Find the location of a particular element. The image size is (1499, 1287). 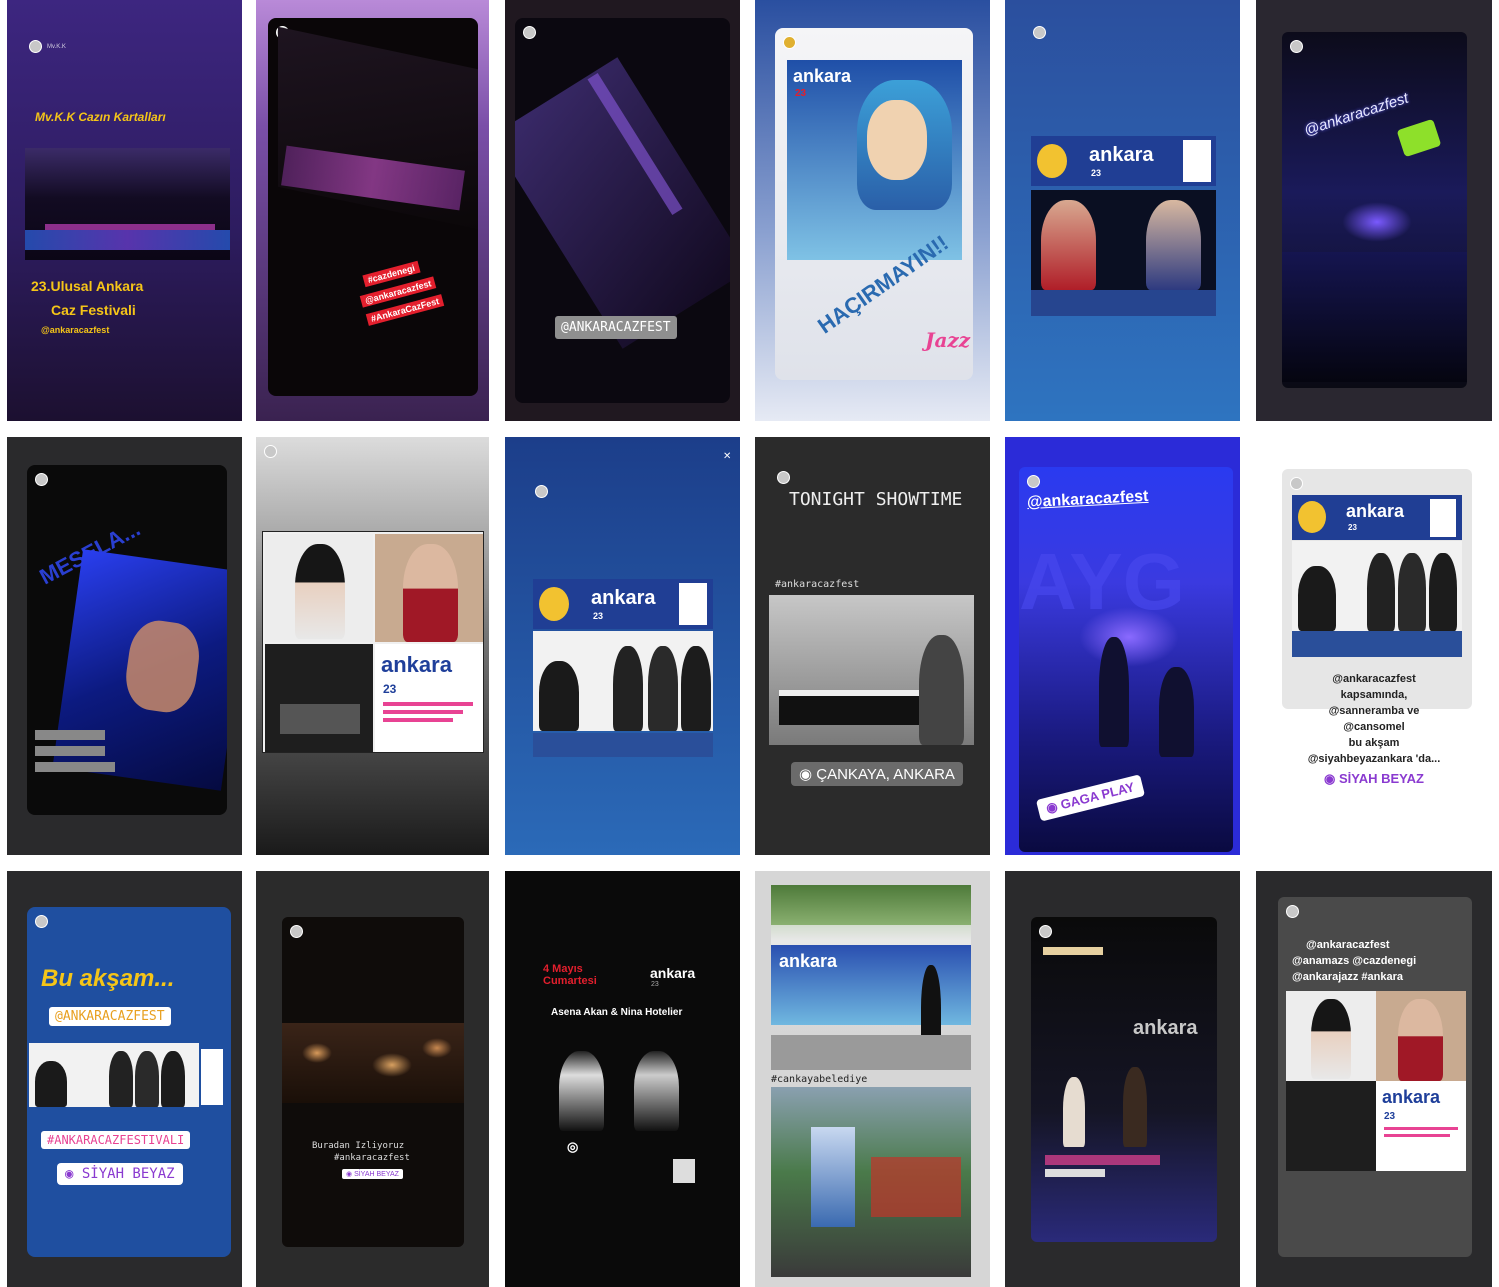

story-line-1: 23.Ulusal Ankara is located at coordinates (87, 286).